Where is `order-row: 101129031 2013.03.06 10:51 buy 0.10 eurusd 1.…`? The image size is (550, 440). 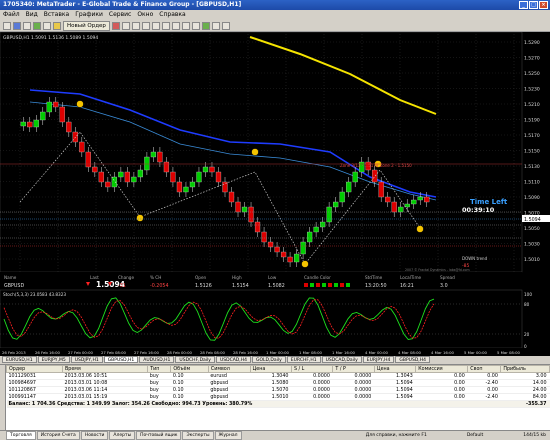 order-row: 101129031 2013.03.06 10:51 buy 0.10 eurusd 1.… is located at coordinates (278, 376).